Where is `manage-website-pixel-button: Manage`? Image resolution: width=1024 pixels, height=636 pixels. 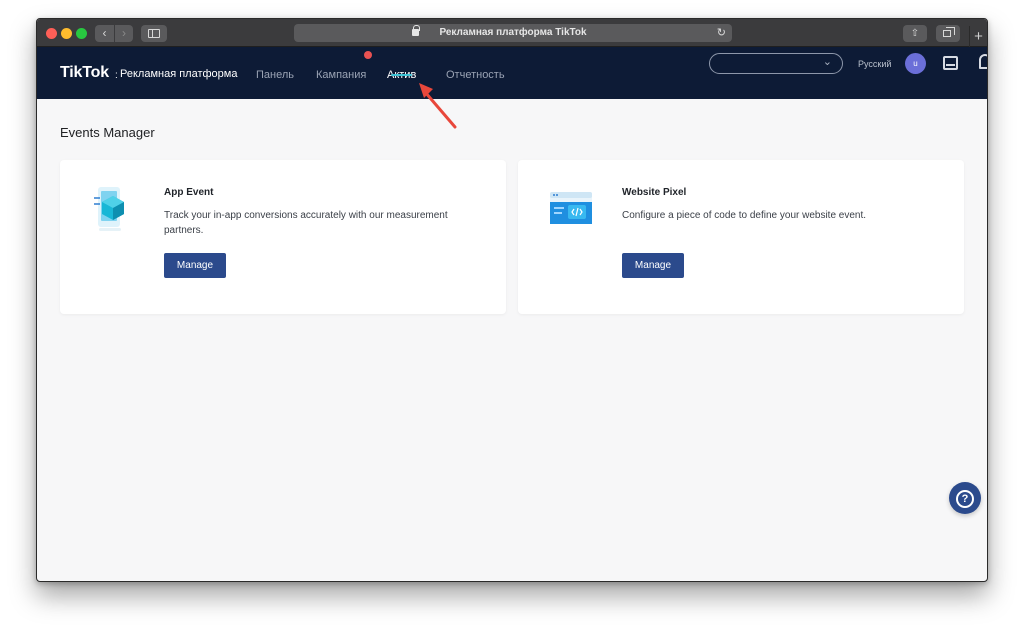 manage-website-pixel-button: Manage is located at coordinates (653, 265).